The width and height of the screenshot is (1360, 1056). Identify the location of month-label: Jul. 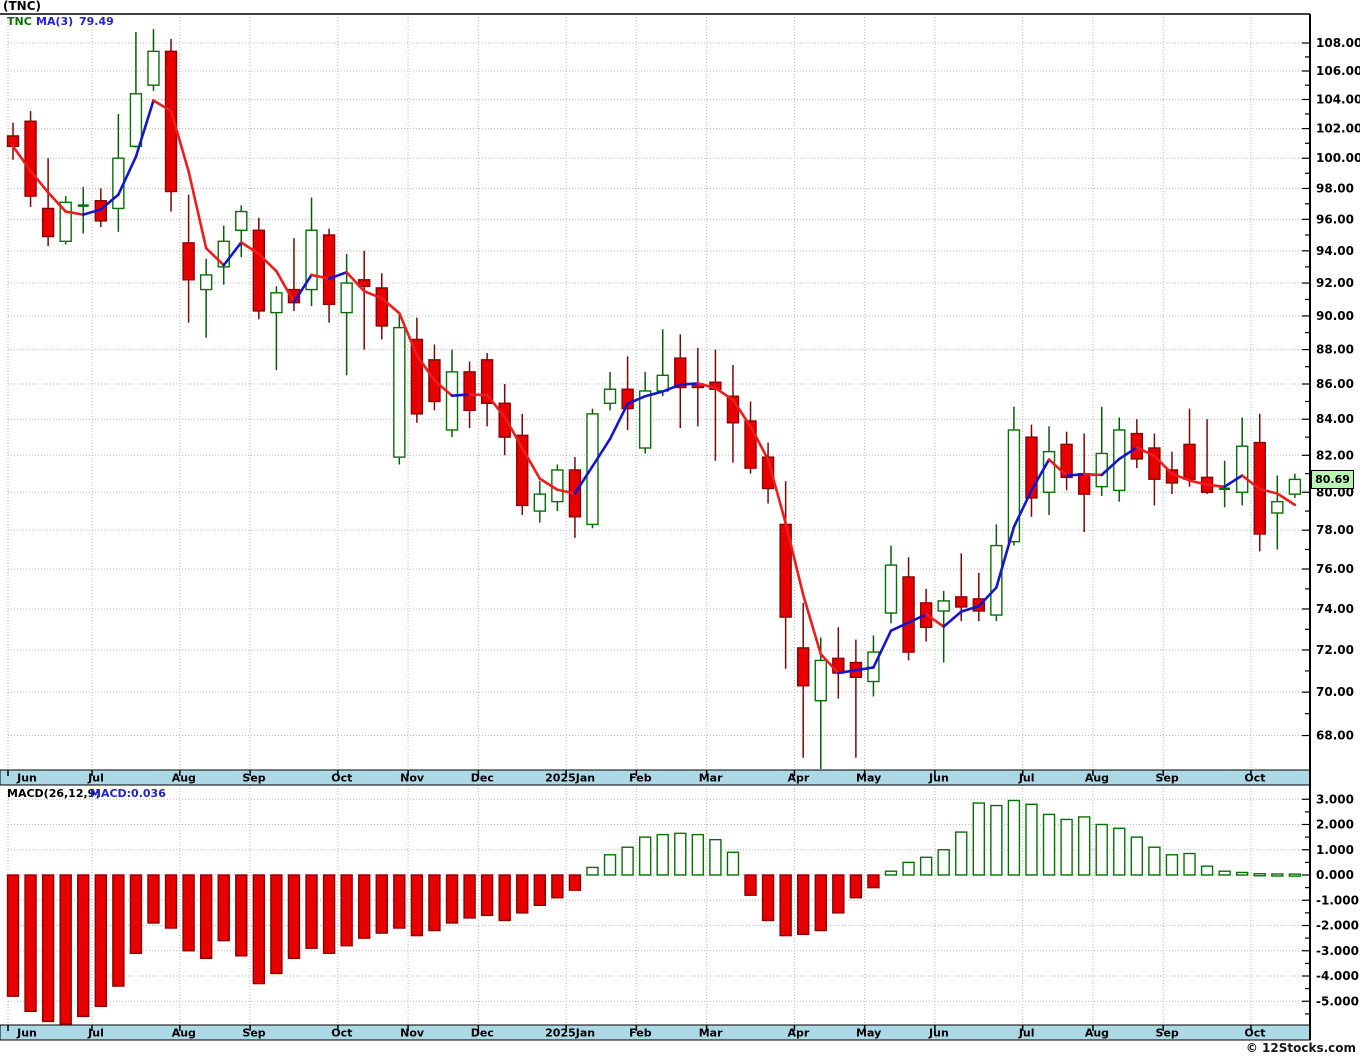
(95, 1033).